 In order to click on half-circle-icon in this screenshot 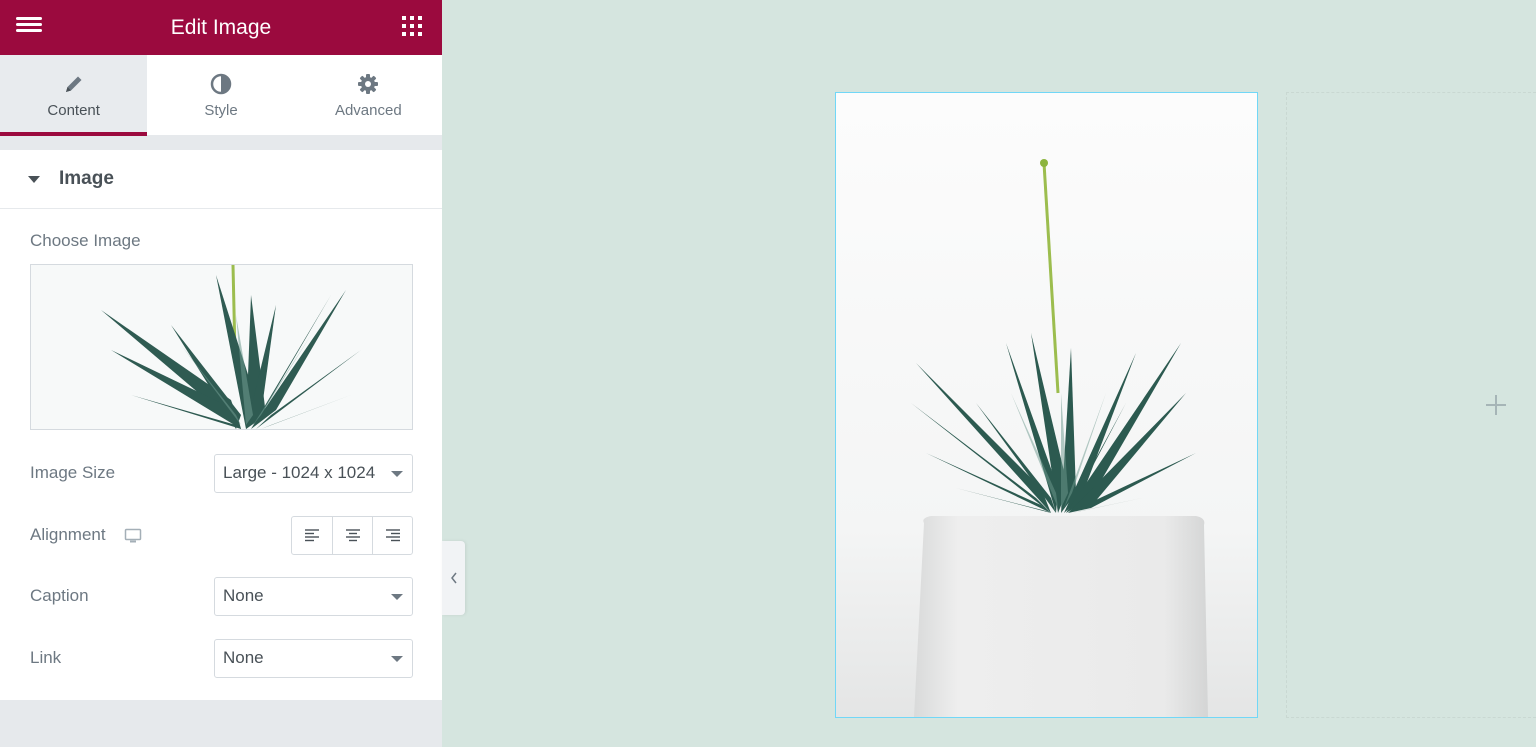, I will do `click(221, 84)`.